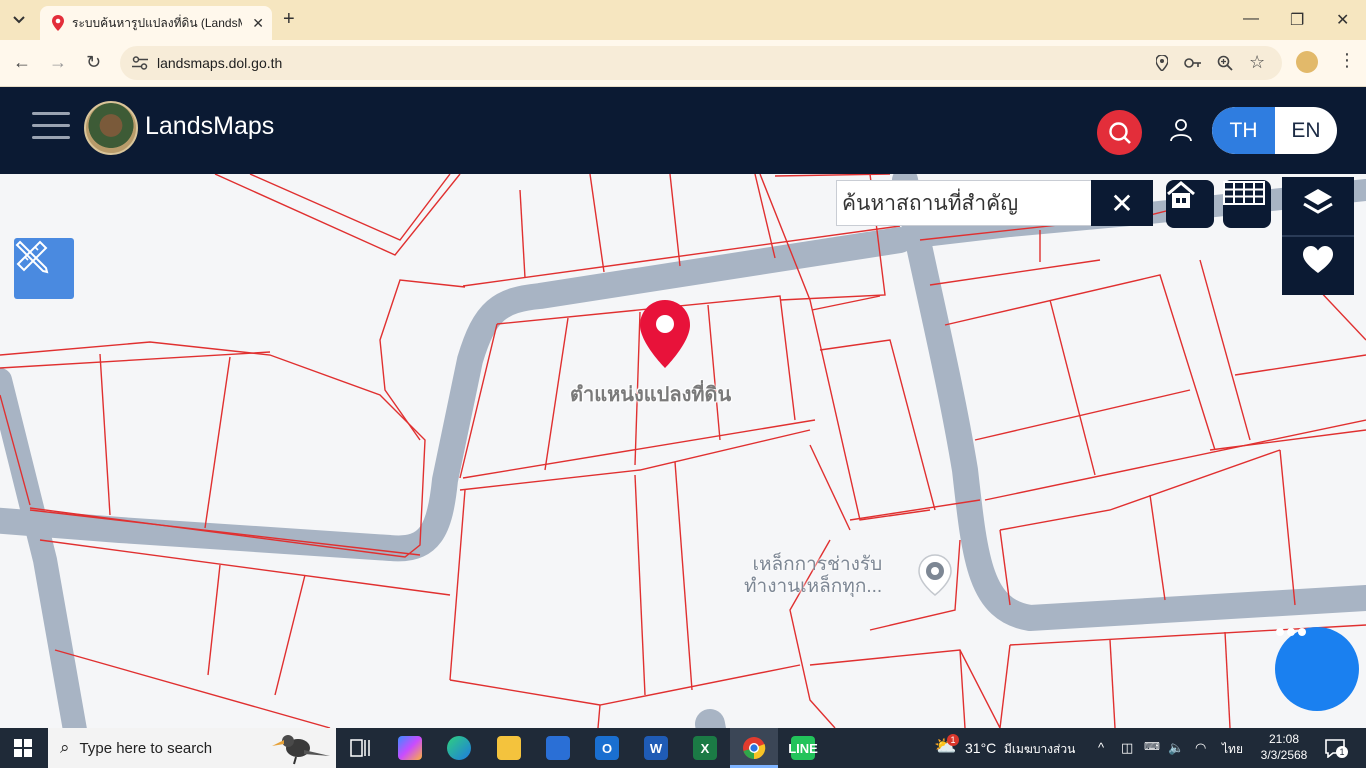 This screenshot has width=1366, height=768. I want to click on home-icon, so click(1181, 194).